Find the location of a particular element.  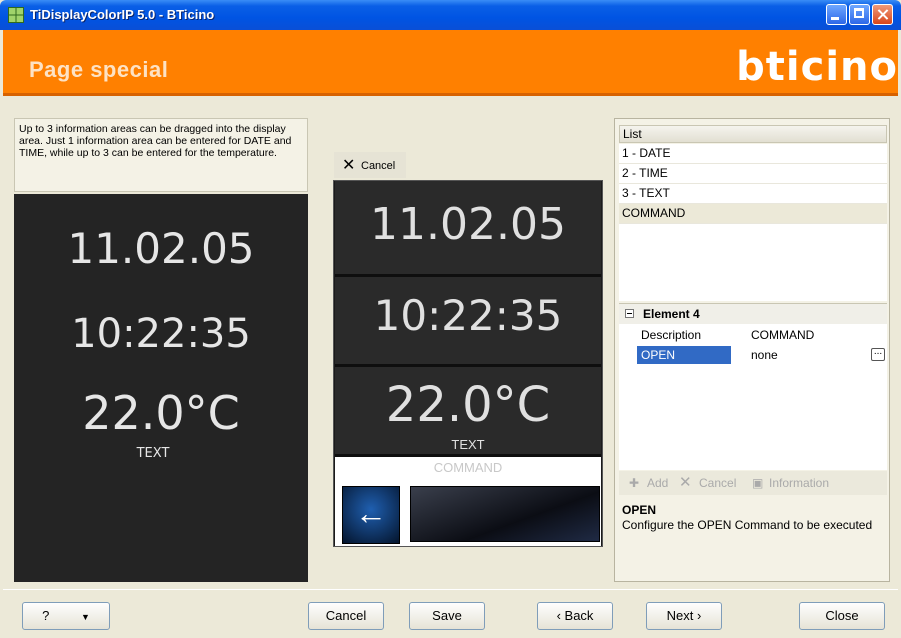

page-header: Page special bticino is located at coordinates (450, 63).